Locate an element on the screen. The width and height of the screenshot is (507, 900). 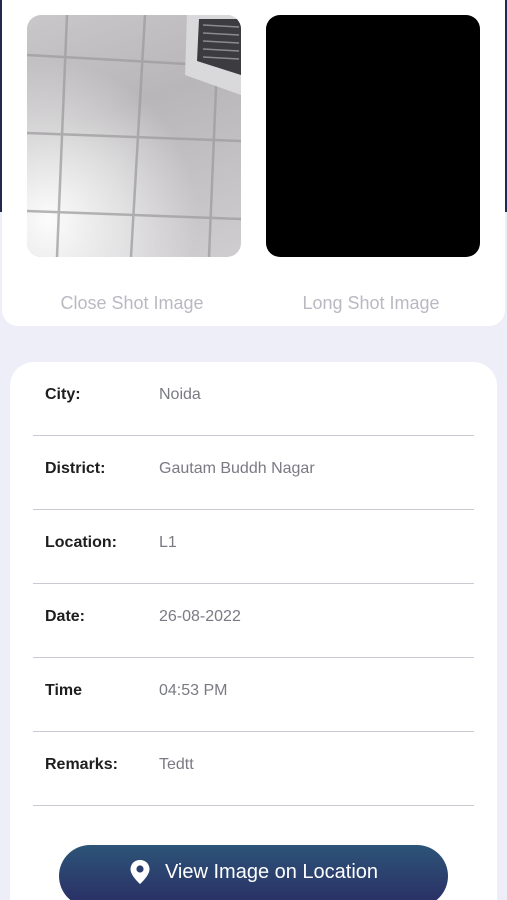
time-label: Time is located at coordinates (64, 690).